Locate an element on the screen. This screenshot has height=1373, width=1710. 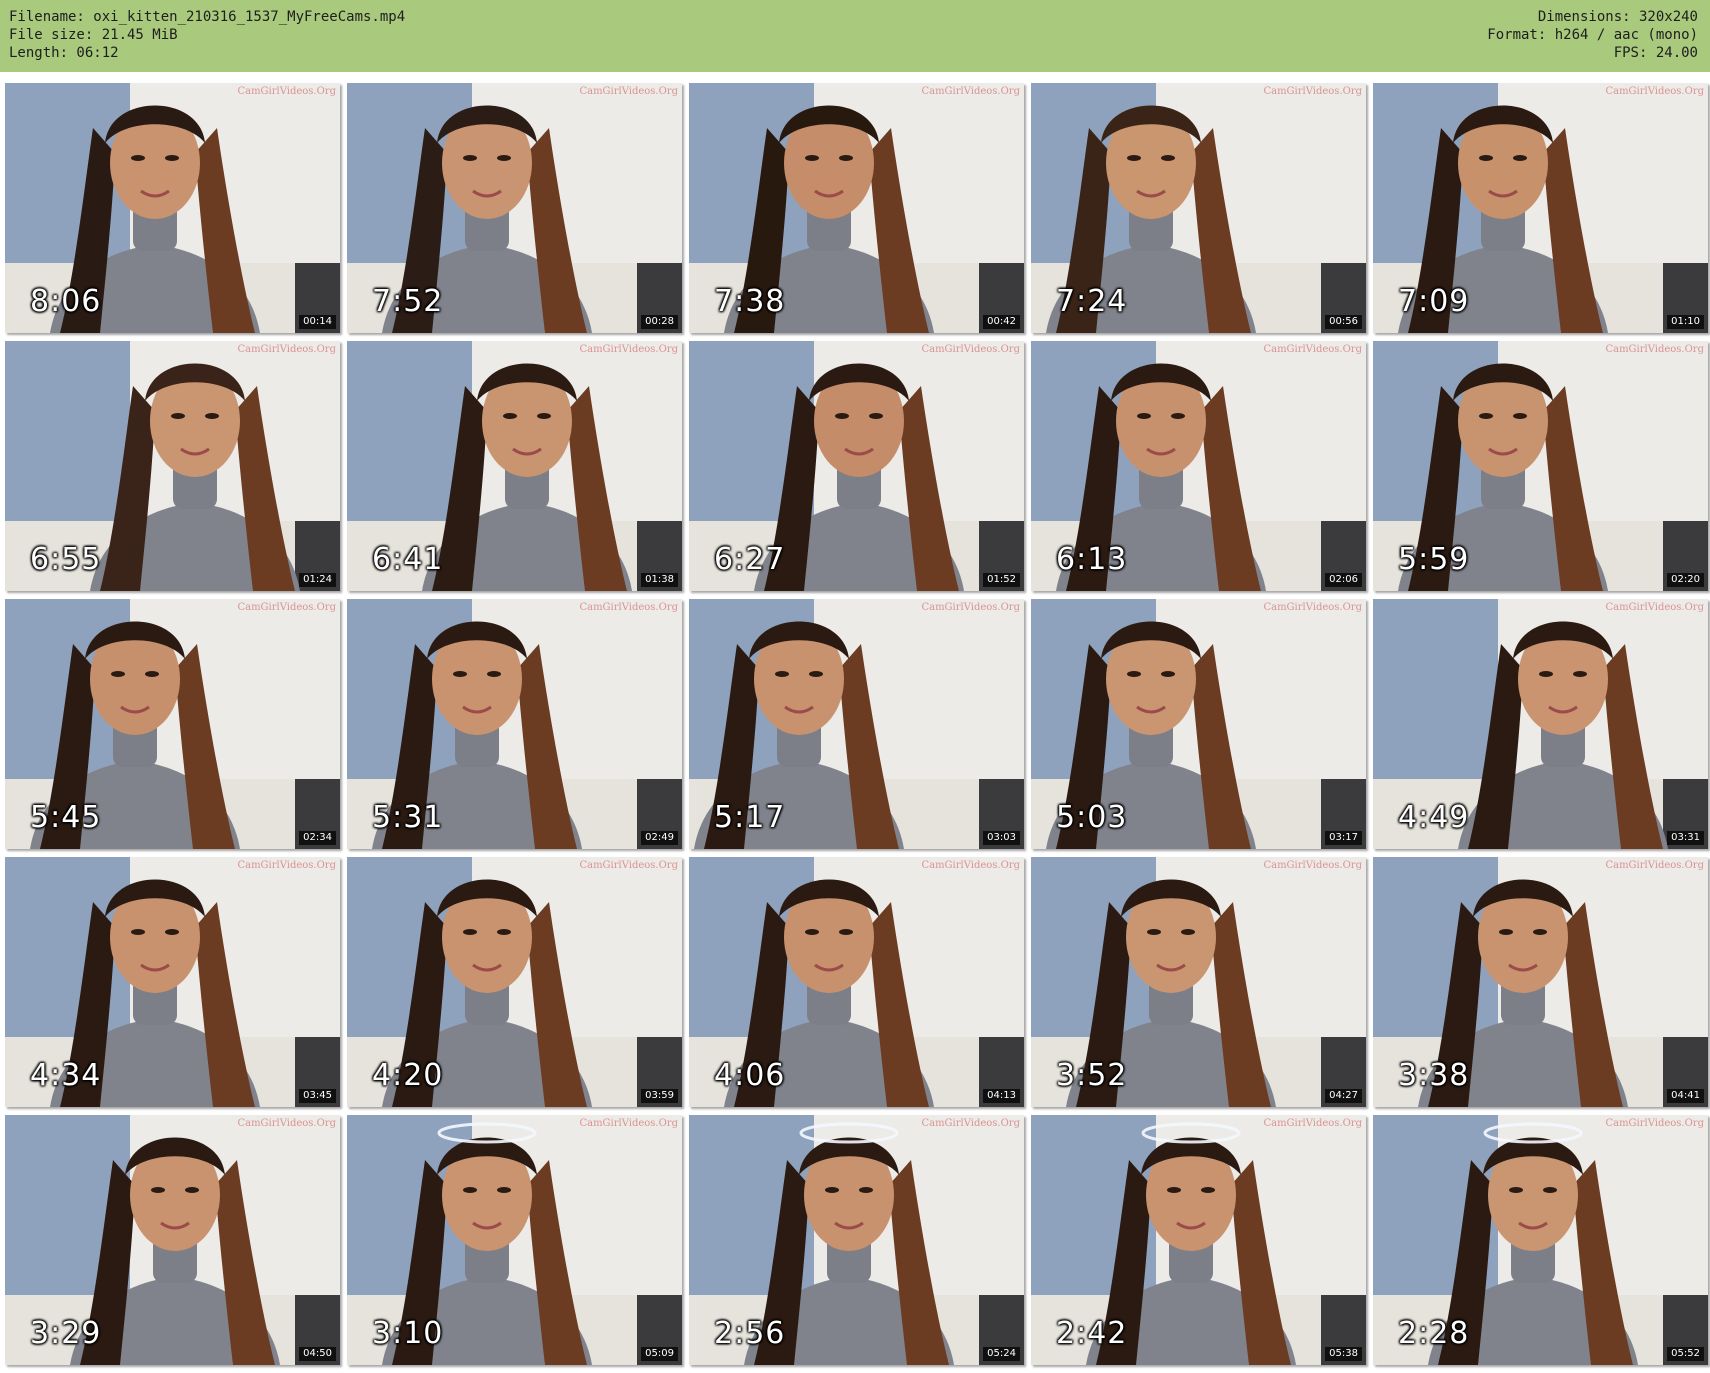
thumbnail-timestamp: 03:59 is located at coordinates (659, 1096).